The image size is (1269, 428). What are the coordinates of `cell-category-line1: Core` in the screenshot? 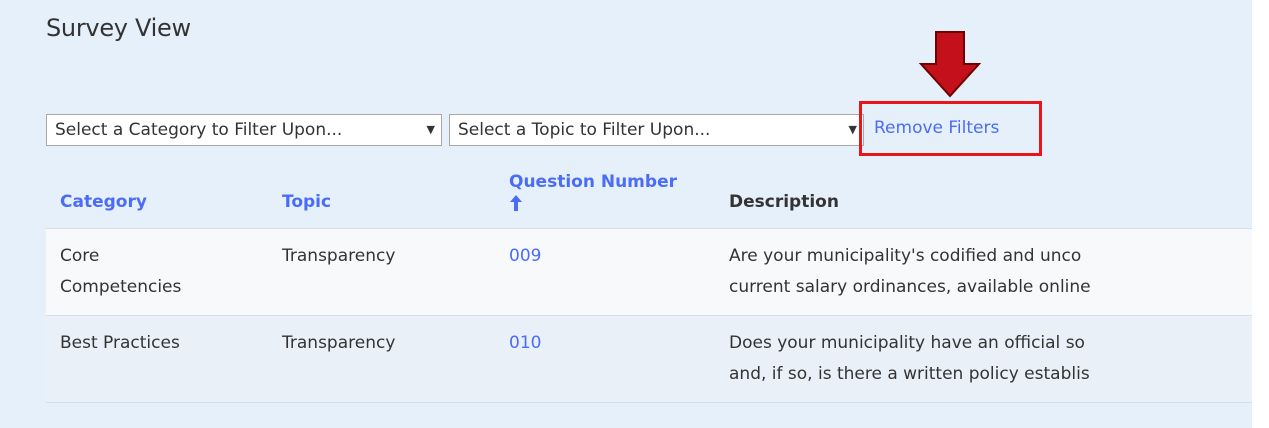 It's located at (80, 255).